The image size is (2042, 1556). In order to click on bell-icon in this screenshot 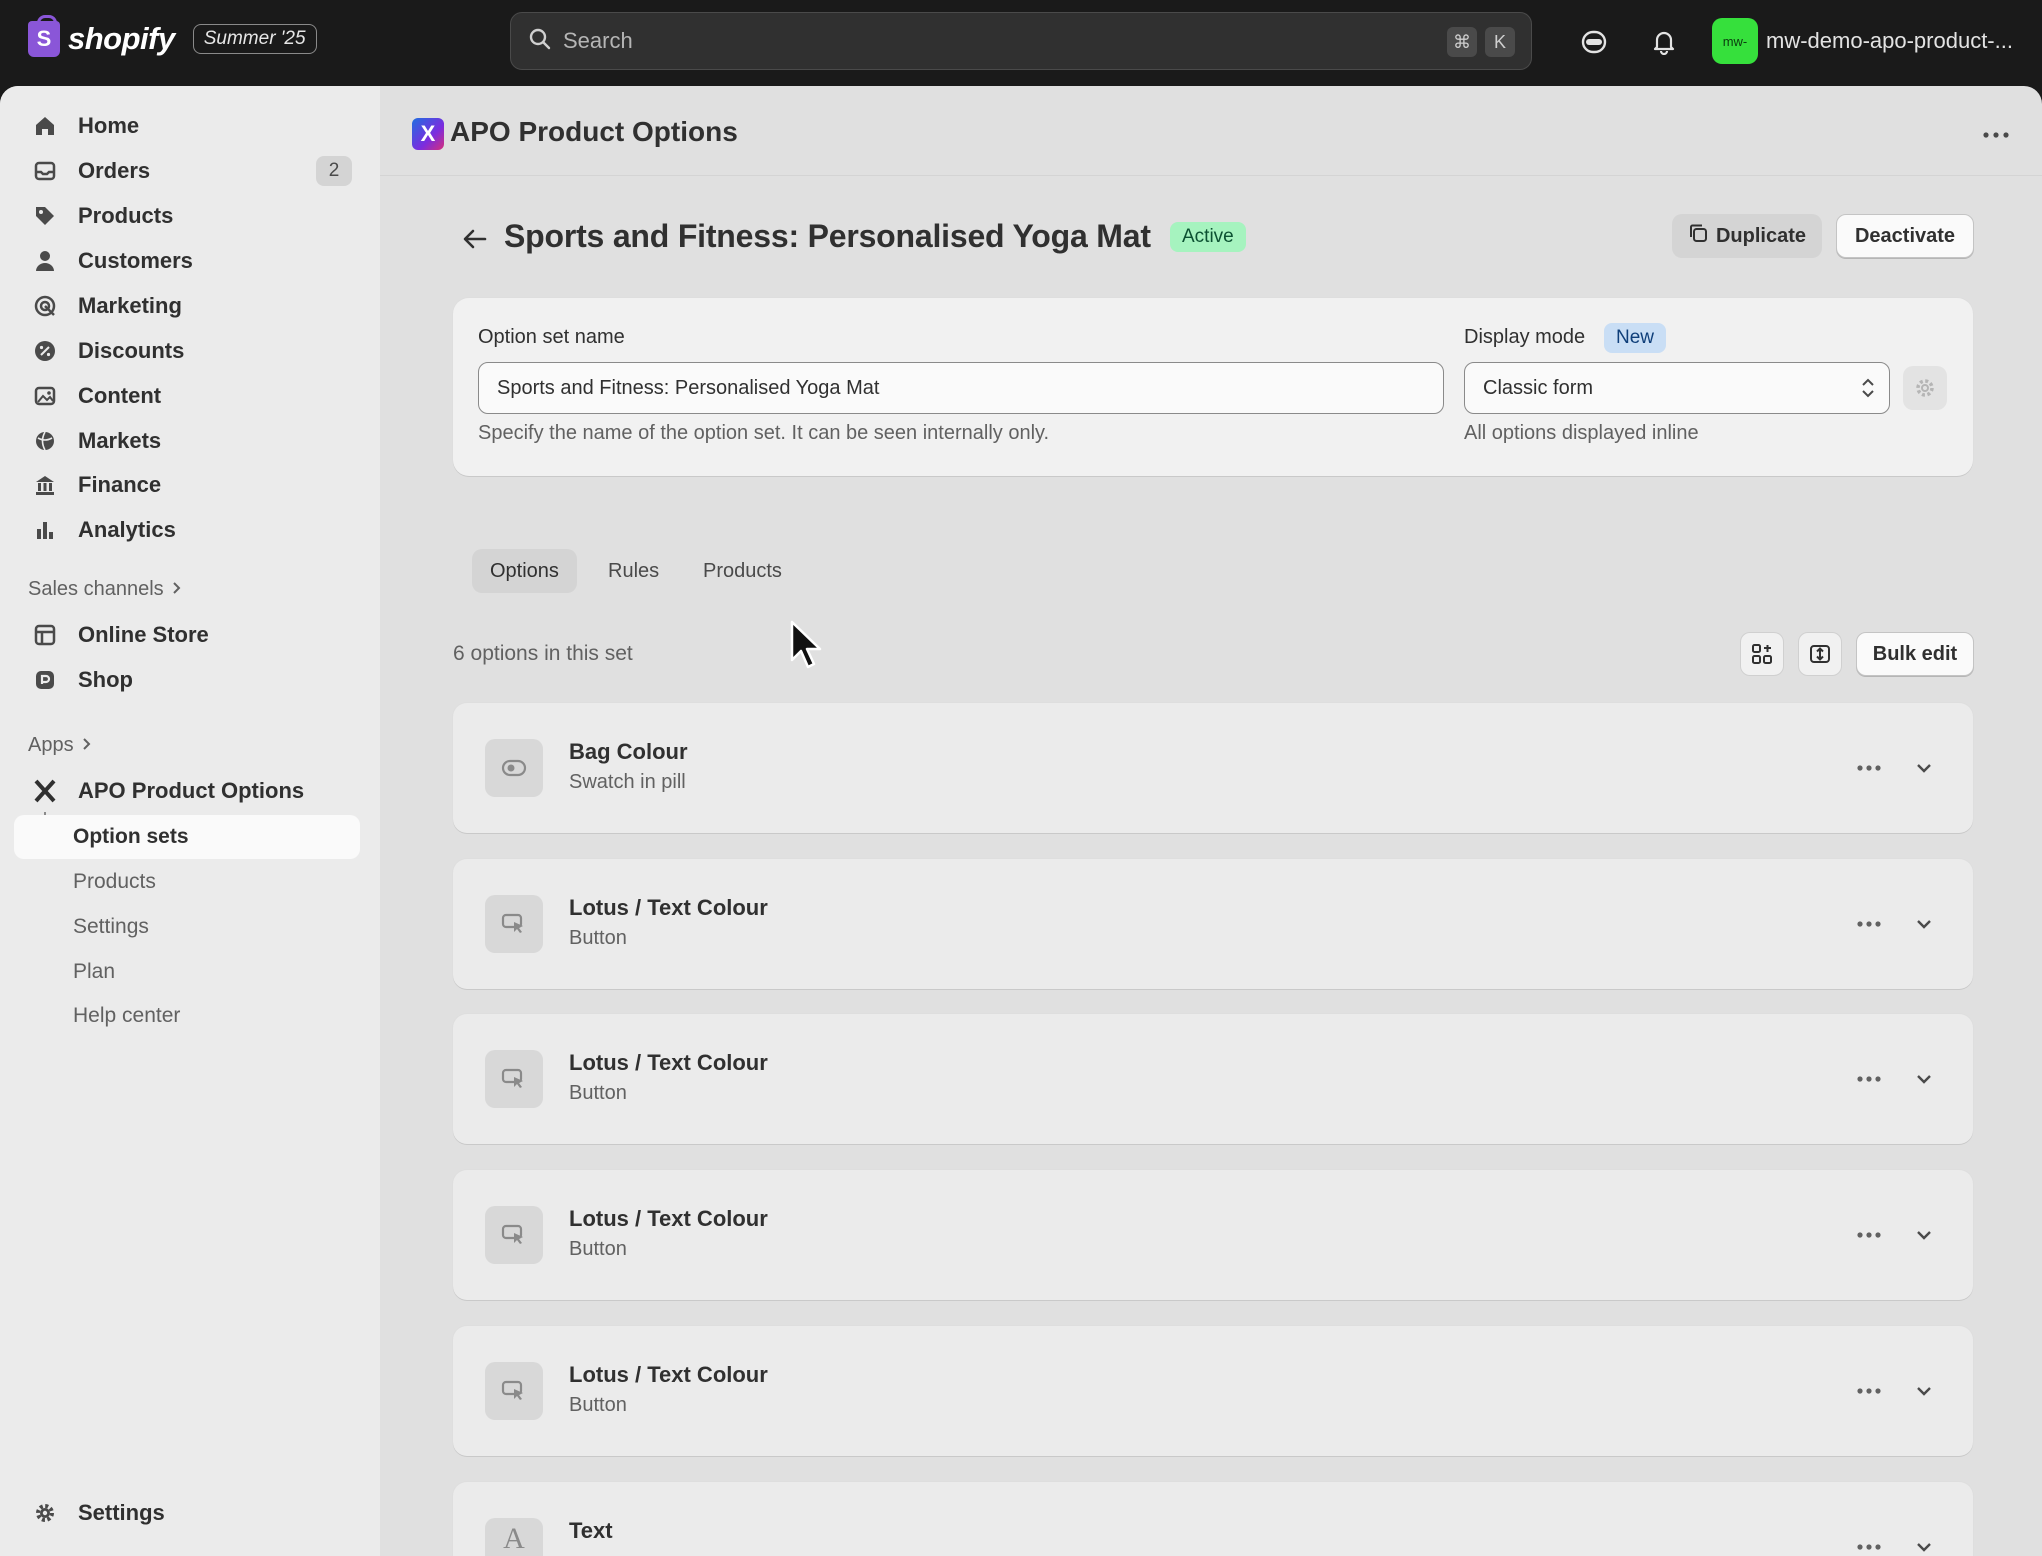, I will do `click(1664, 42)`.